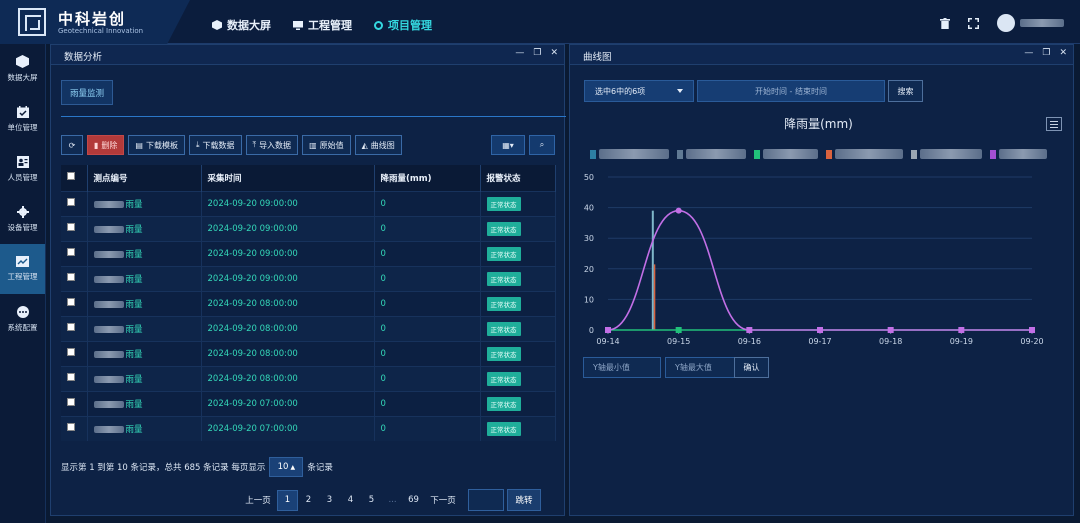  Describe the element at coordinates (751, 367) in the screenshot. I see `confirm-button: 确认` at that location.